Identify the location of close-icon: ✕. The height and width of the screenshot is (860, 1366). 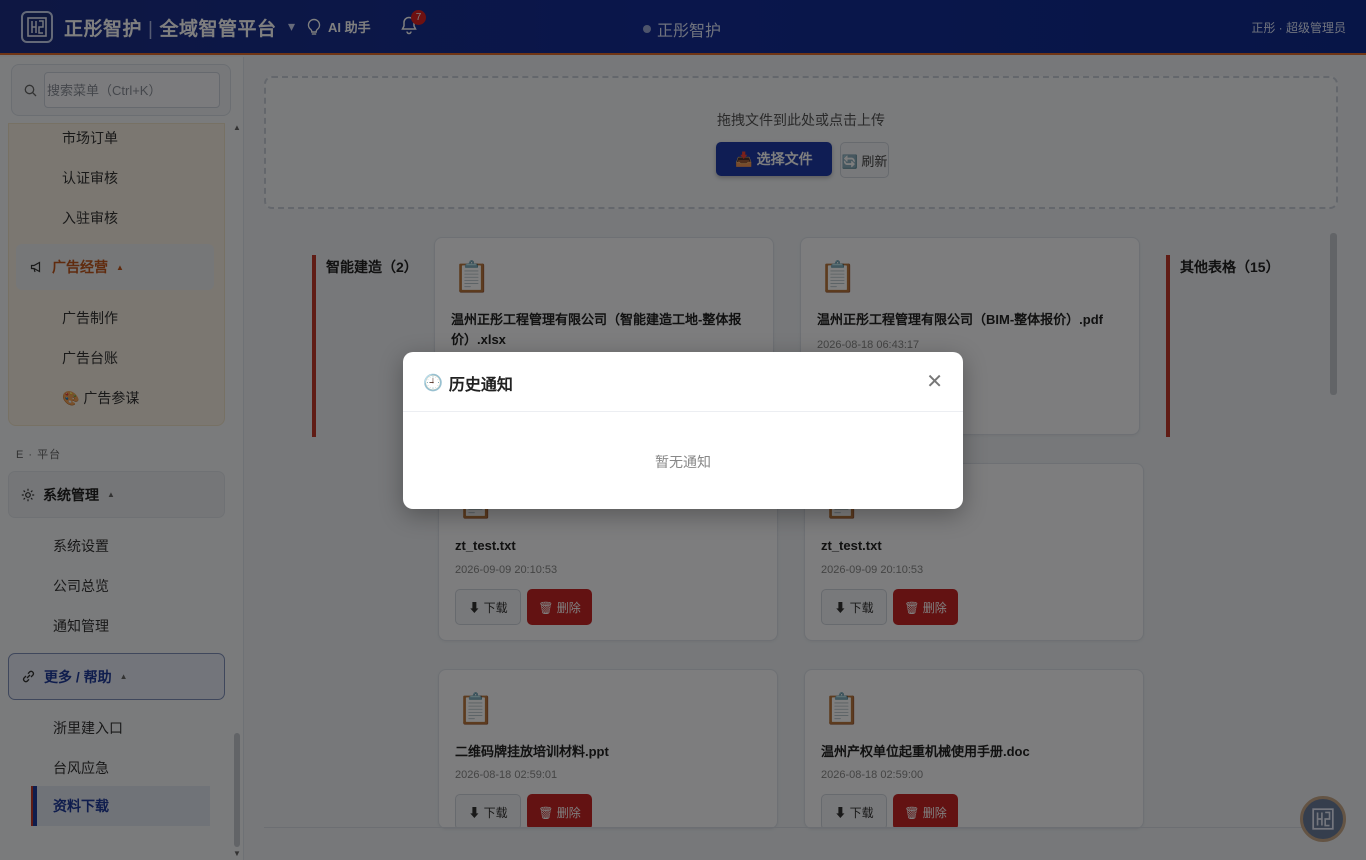
(934, 381).